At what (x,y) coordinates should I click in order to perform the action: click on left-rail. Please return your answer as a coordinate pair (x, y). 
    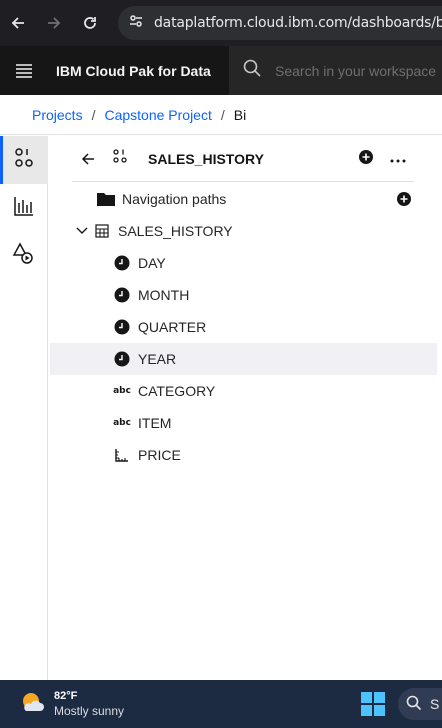
    Looking at the image, I should click on (24, 408).